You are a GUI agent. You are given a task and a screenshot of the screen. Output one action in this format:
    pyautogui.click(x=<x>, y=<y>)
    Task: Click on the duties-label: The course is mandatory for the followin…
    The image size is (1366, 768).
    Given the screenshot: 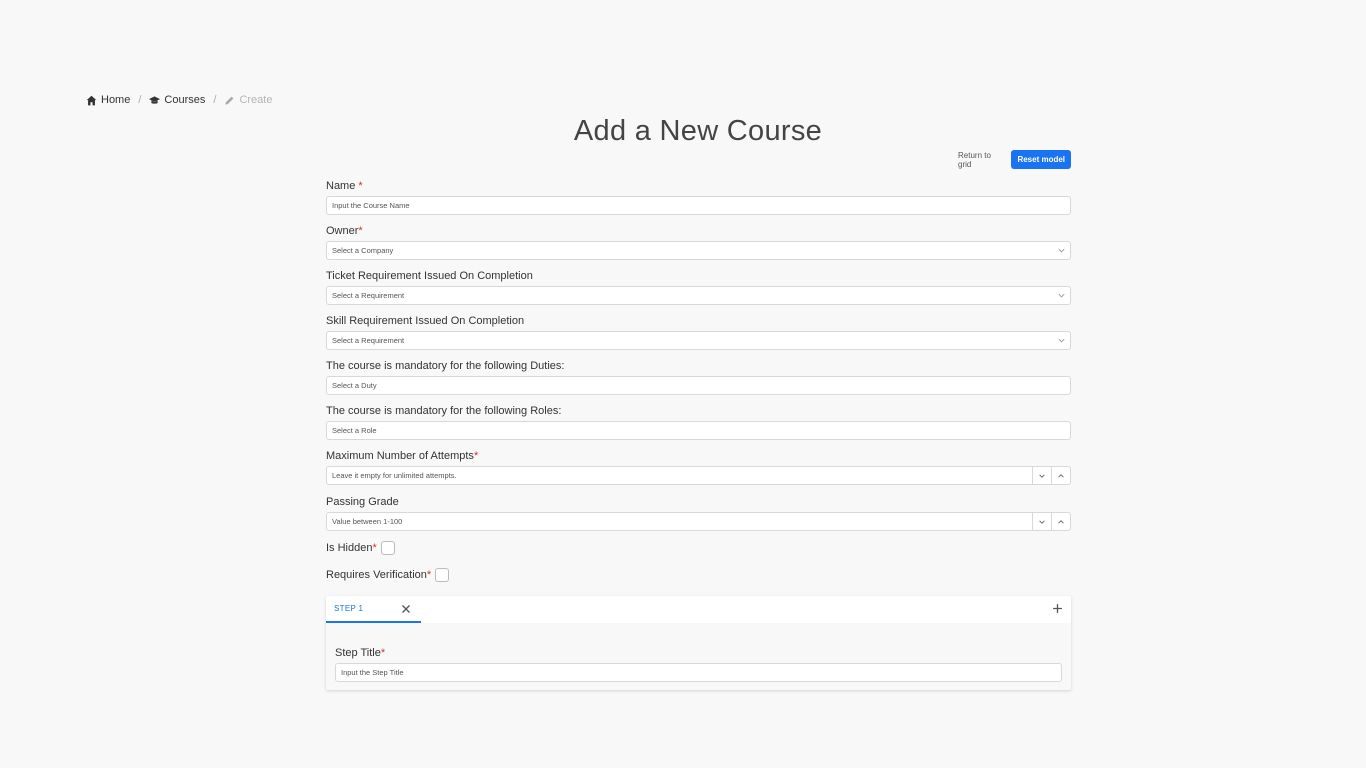 What is the action you would take?
    pyautogui.click(x=445, y=366)
    